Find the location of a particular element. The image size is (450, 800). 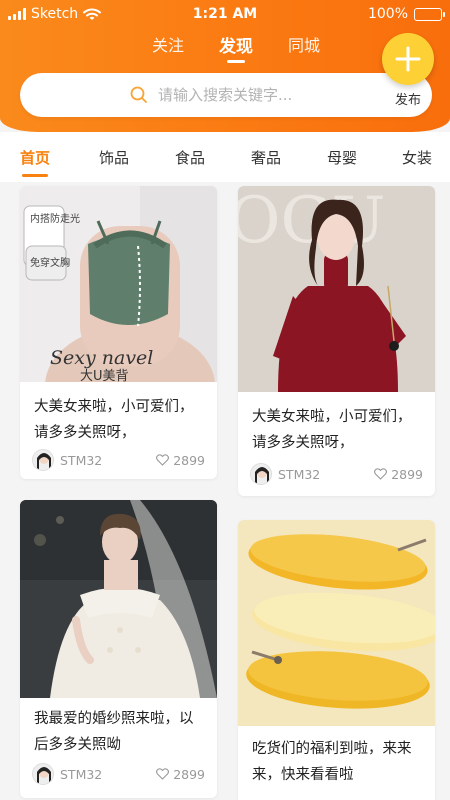

category-food: 食品 is located at coordinates (190, 157).